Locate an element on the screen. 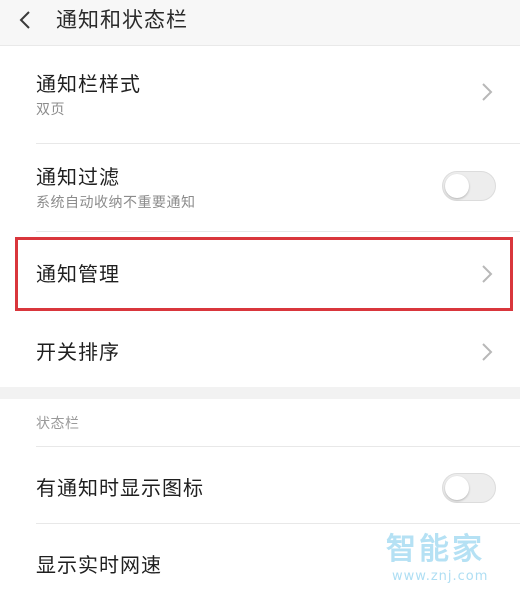 This screenshot has height=595, width=520. setting-row-notification-filter: 通知过滤 系统自动收纳不重要通知 is located at coordinates (260, 186).